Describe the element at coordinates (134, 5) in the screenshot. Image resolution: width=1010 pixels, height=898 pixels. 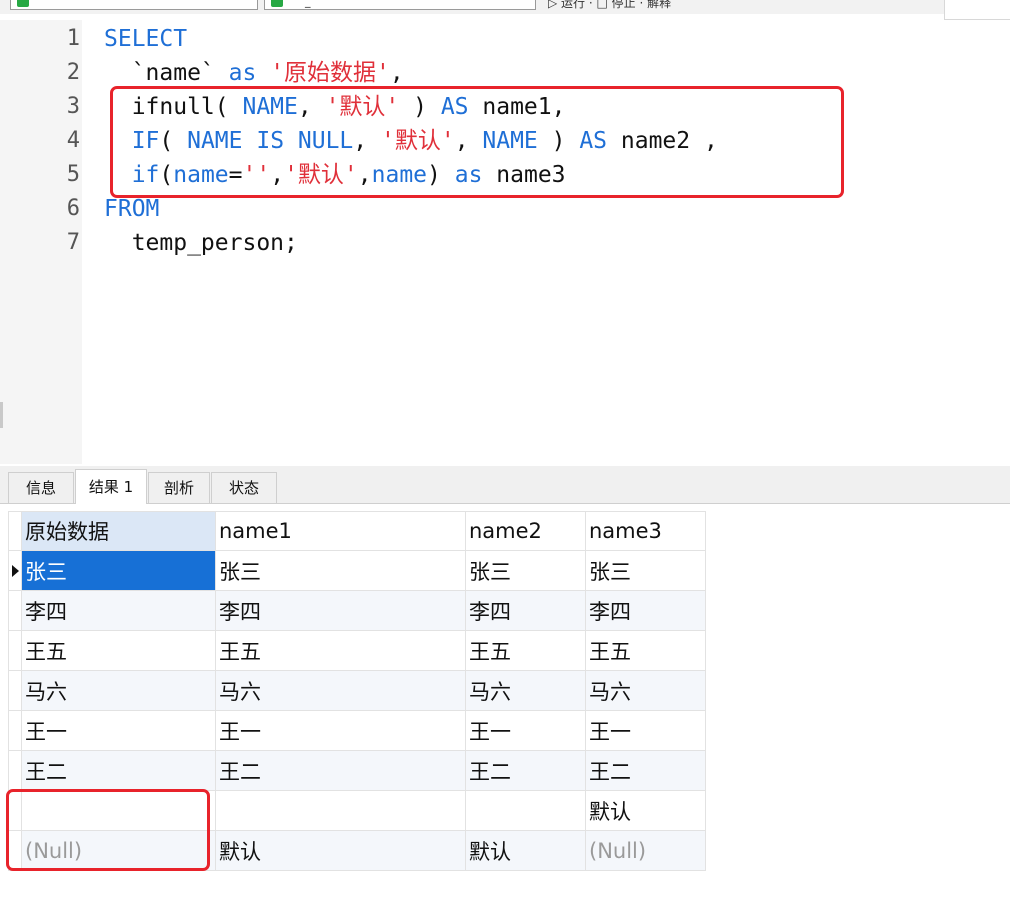
I see `connection-select` at that location.